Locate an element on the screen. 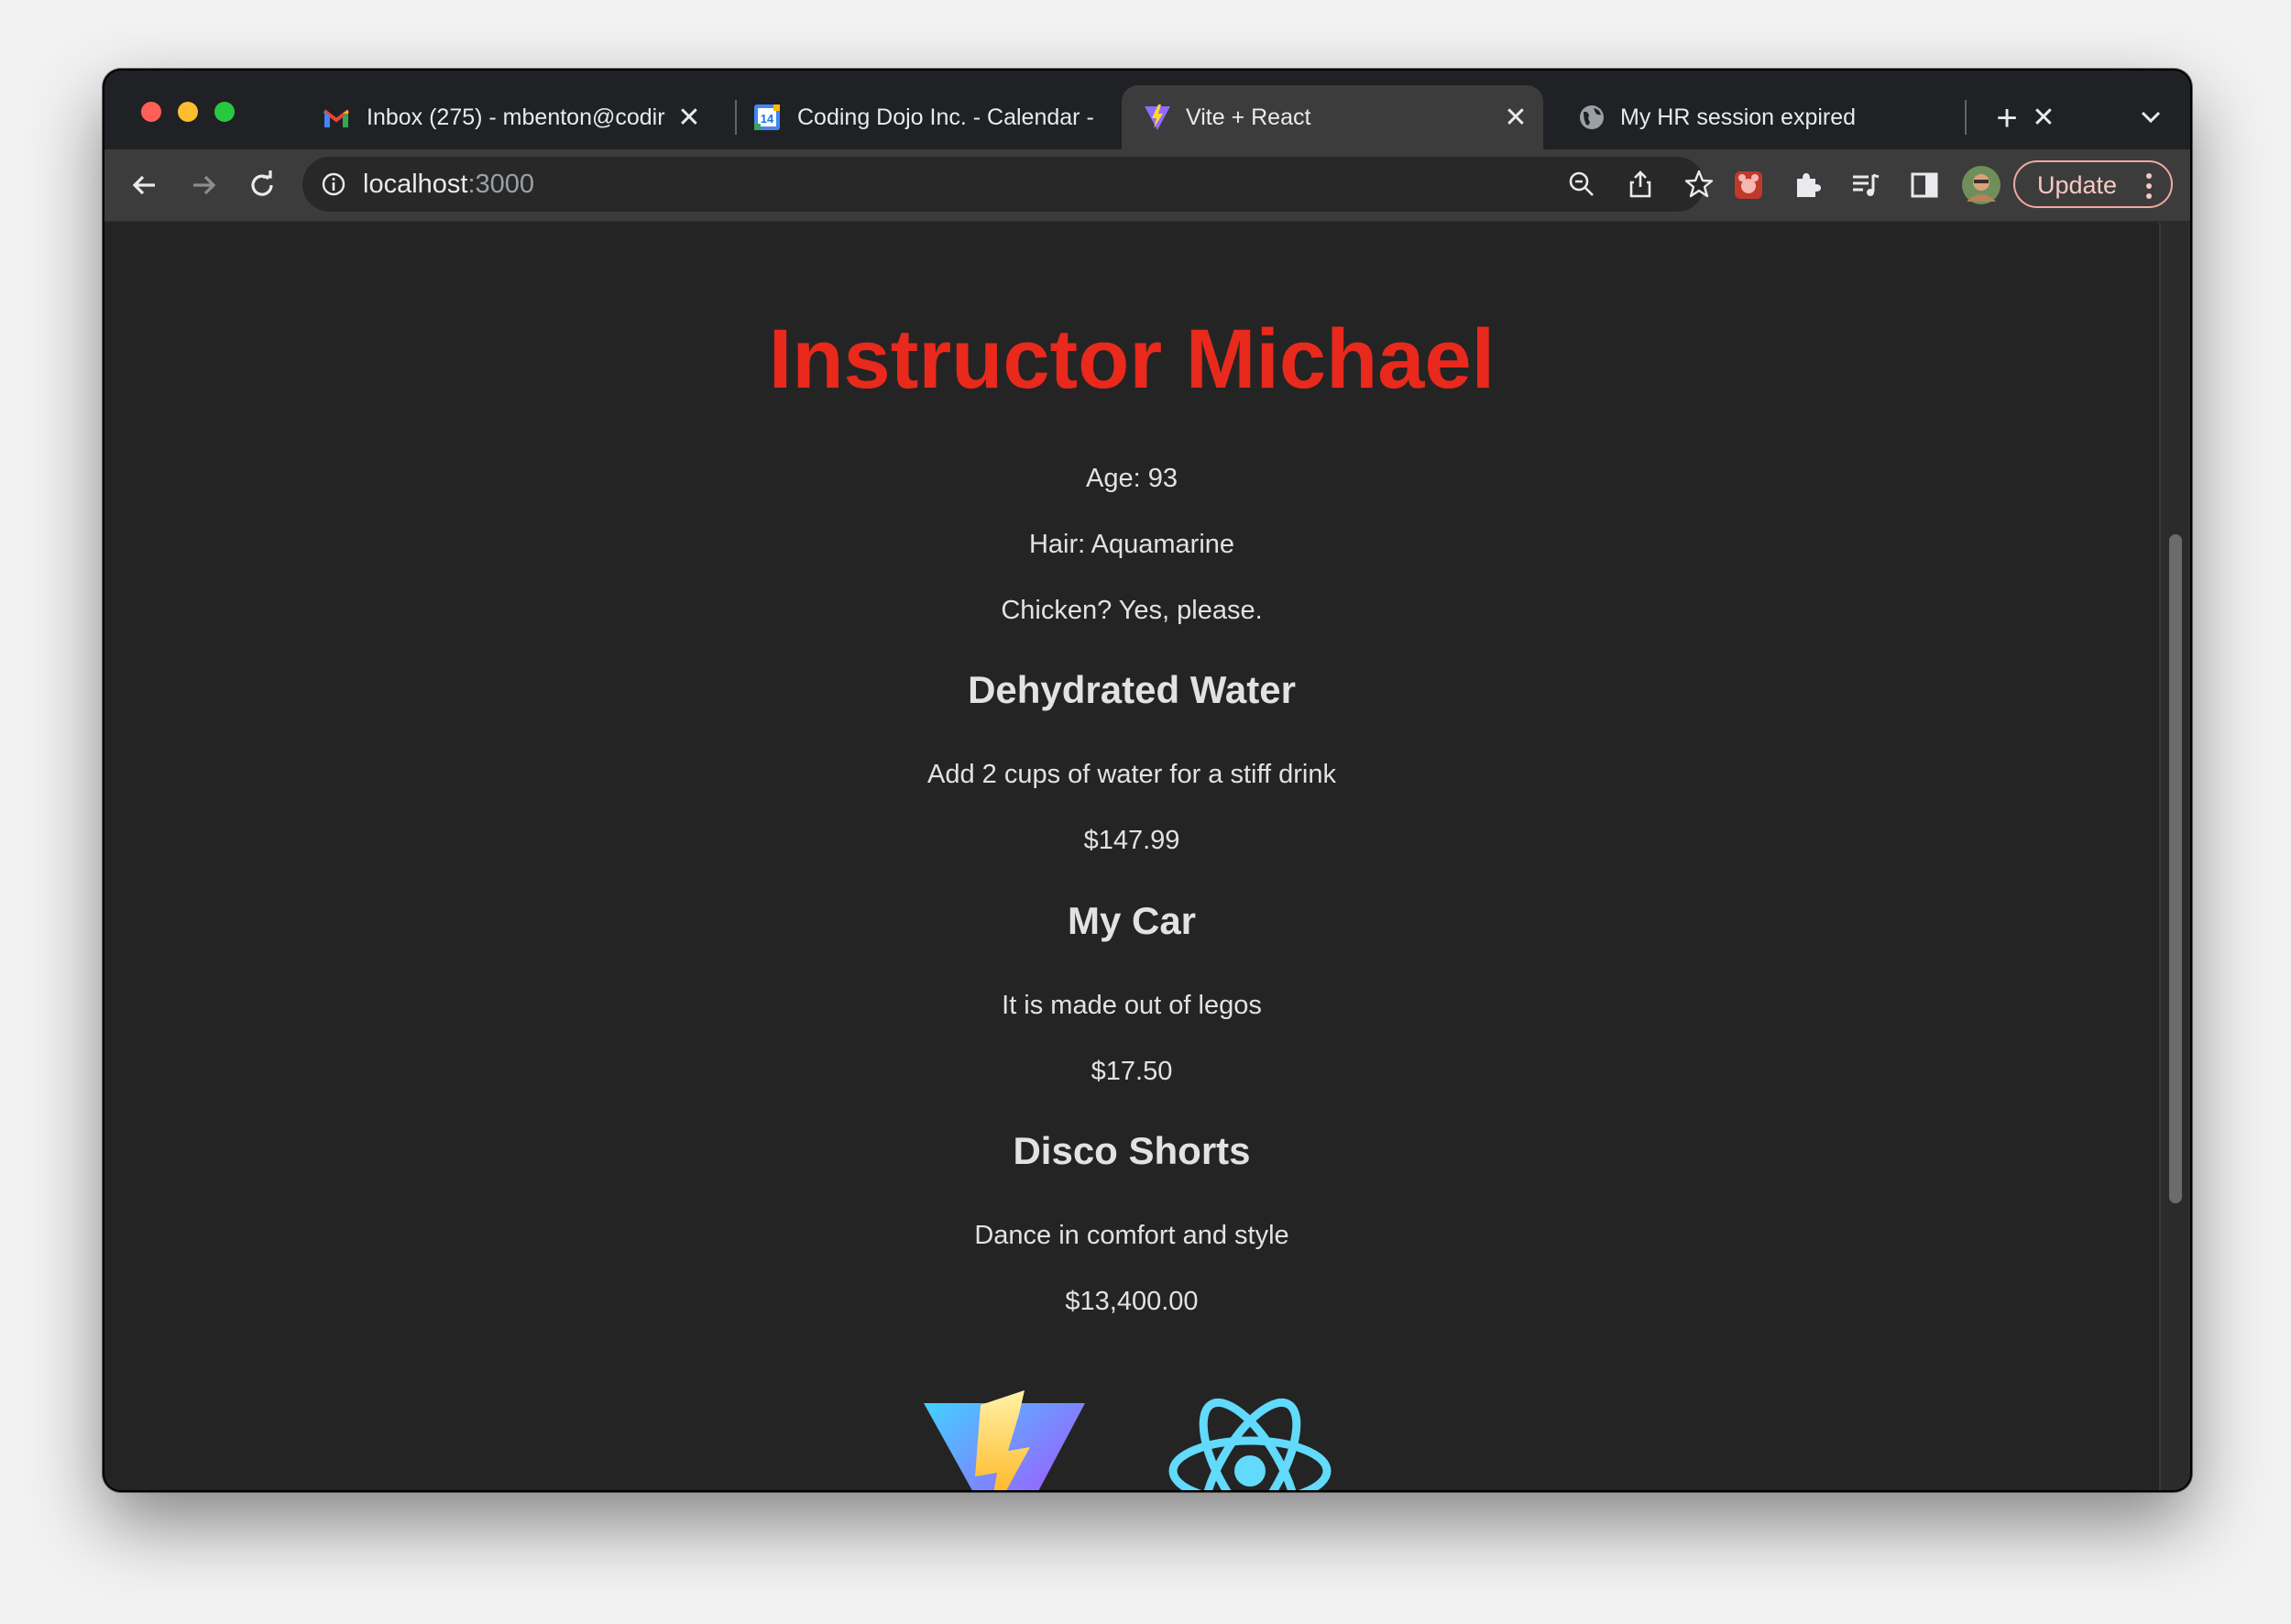 Image resolution: width=2291 pixels, height=1624 pixels. product-name: My Car is located at coordinates (1132, 920).